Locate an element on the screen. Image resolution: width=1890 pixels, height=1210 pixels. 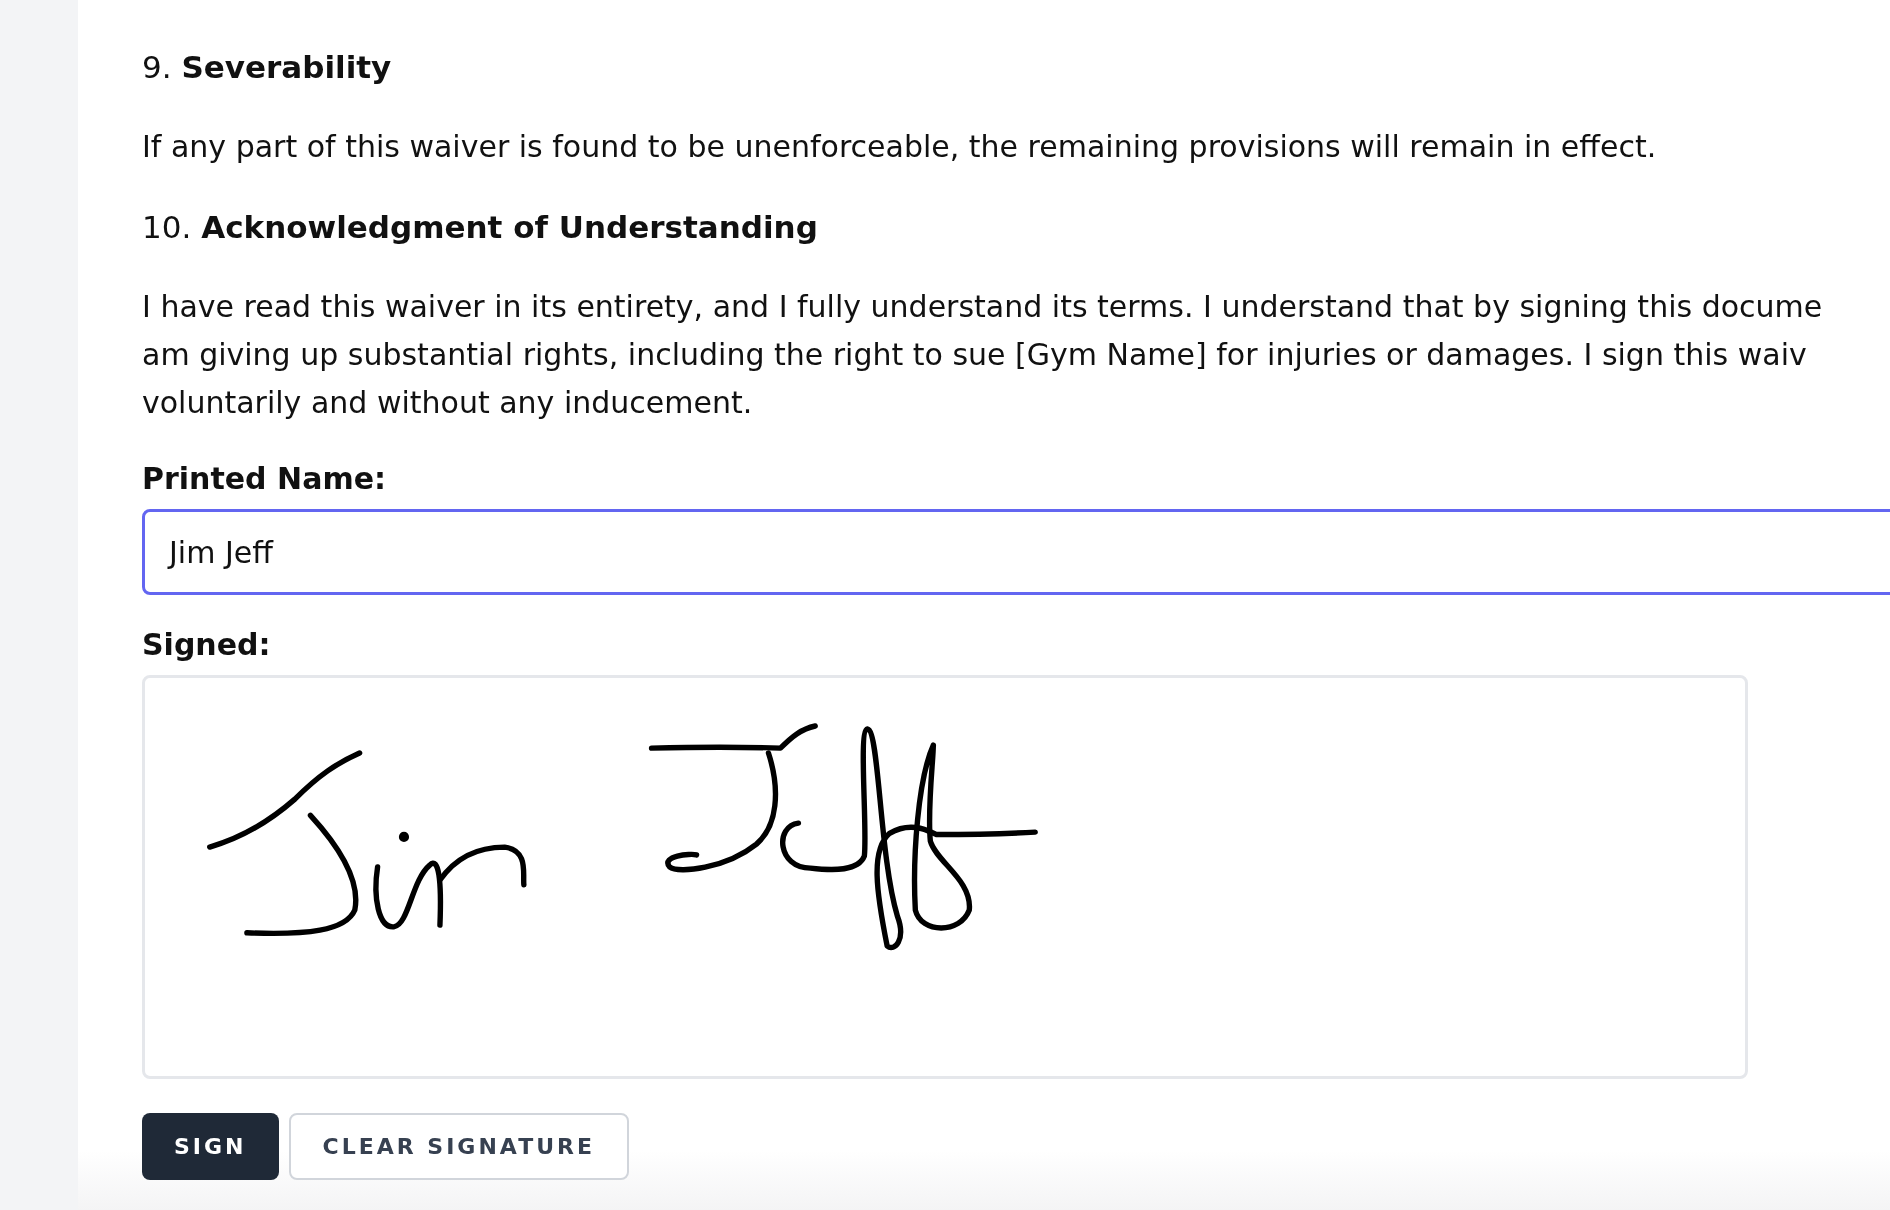
clear-signature-button: CLEAR SIGNATURE is located at coordinates (458, 1146).